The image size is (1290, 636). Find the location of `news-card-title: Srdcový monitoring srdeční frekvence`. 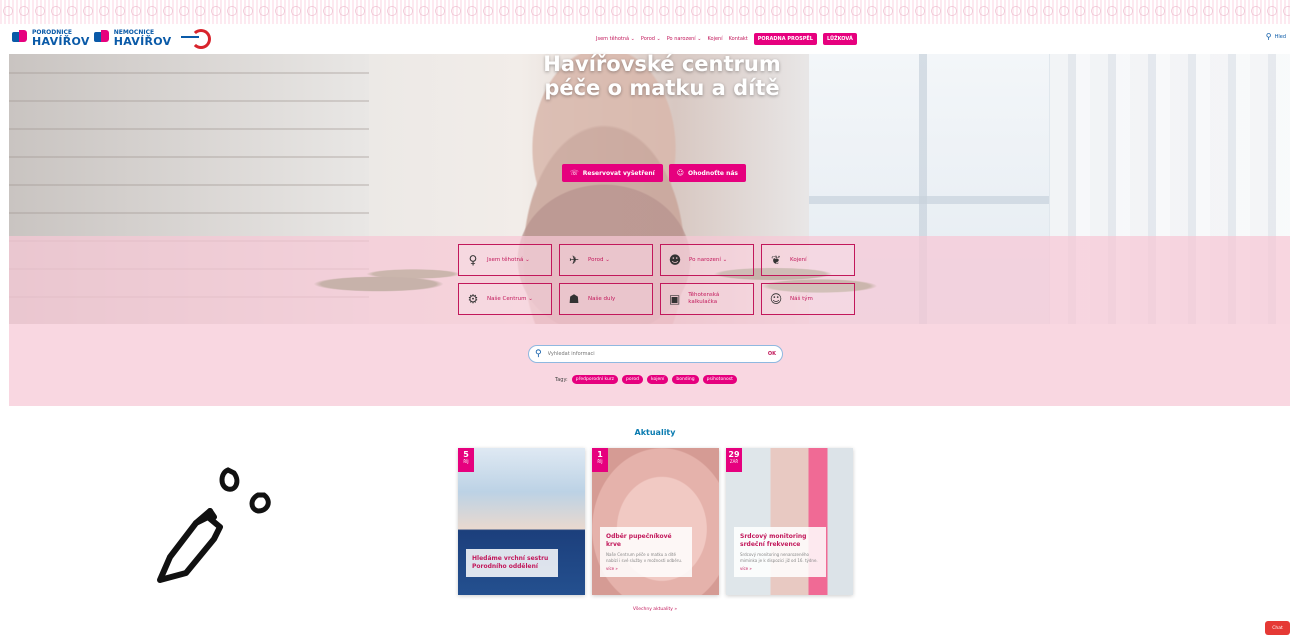

news-card-title: Srdcový monitoring srdeční frekvence is located at coordinates (780, 541).